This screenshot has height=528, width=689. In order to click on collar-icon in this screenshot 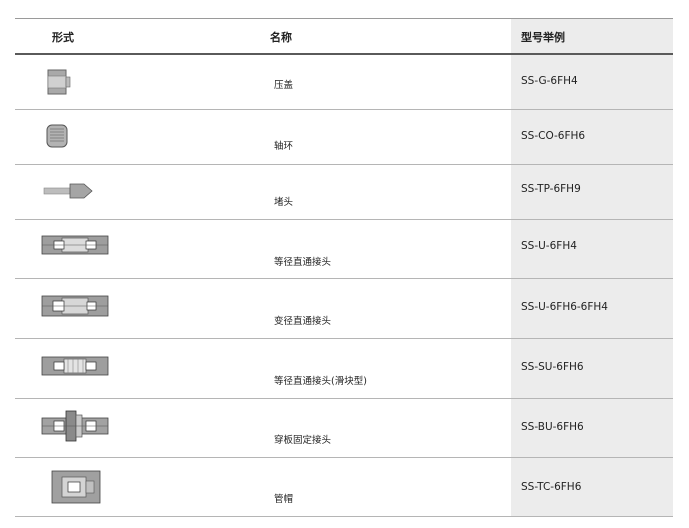, I will do `click(57, 136)`.